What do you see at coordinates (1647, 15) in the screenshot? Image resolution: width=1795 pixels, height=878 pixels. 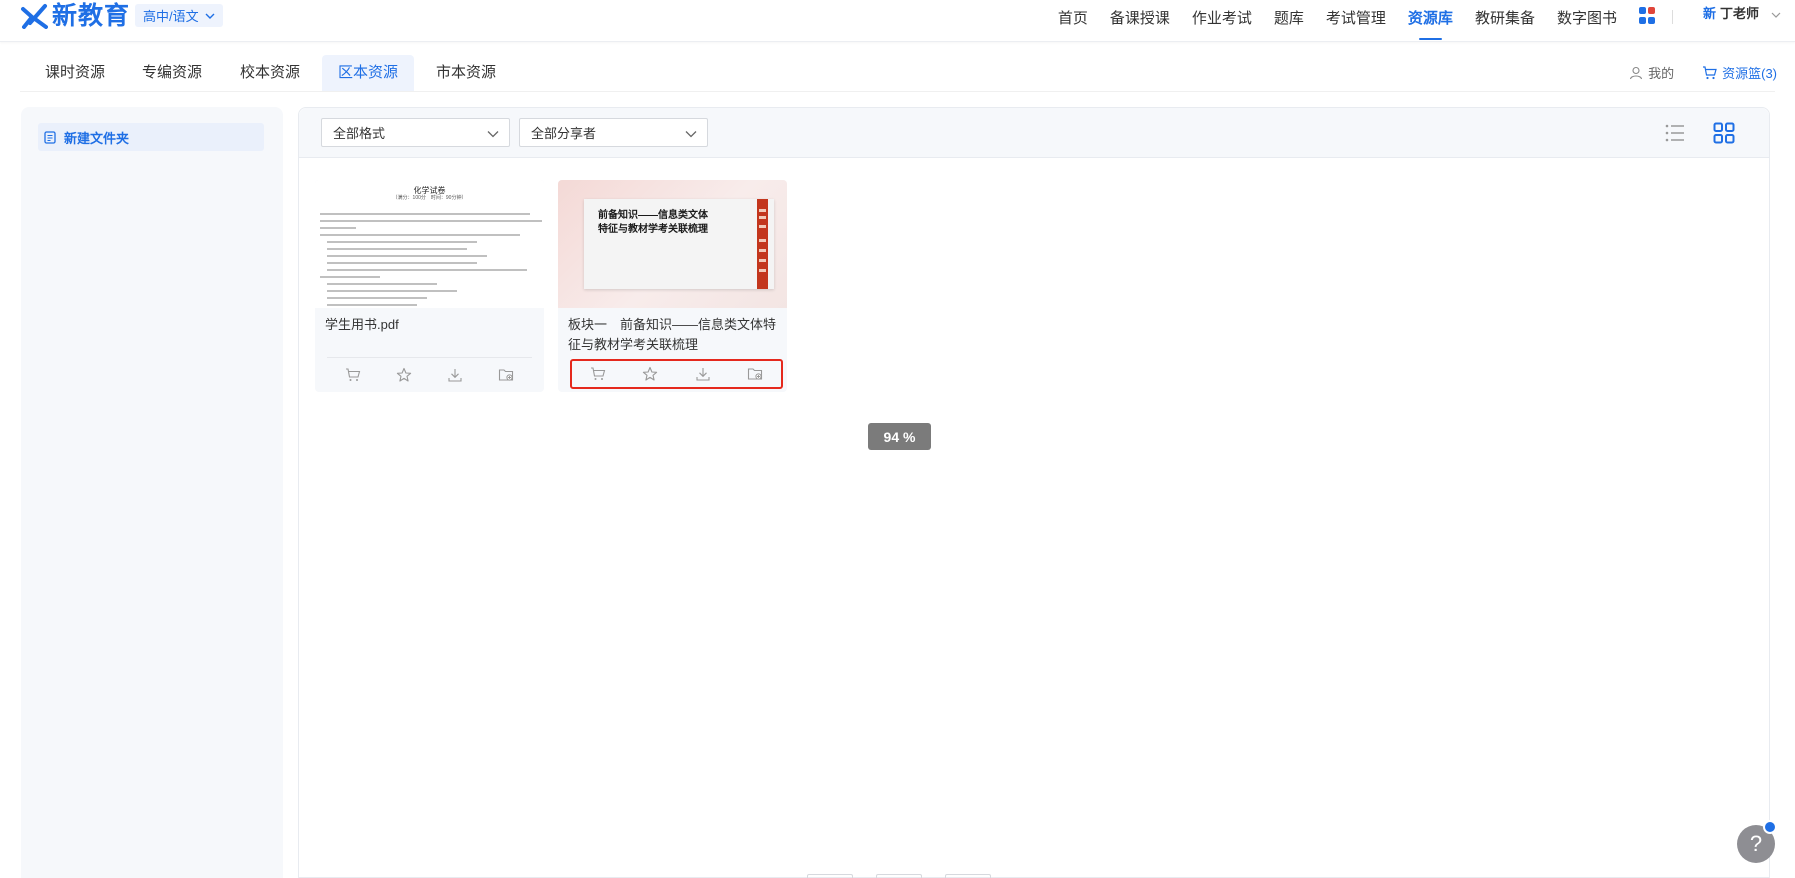 I see `apps-grid-icon` at bounding box center [1647, 15].